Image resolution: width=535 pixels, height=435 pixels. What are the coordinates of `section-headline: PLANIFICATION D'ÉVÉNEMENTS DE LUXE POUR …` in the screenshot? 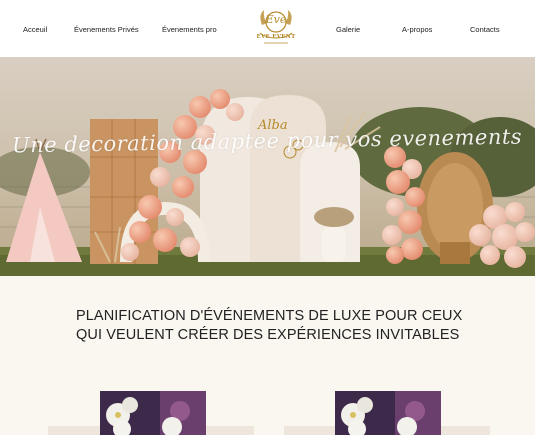 It's located at (286, 325).